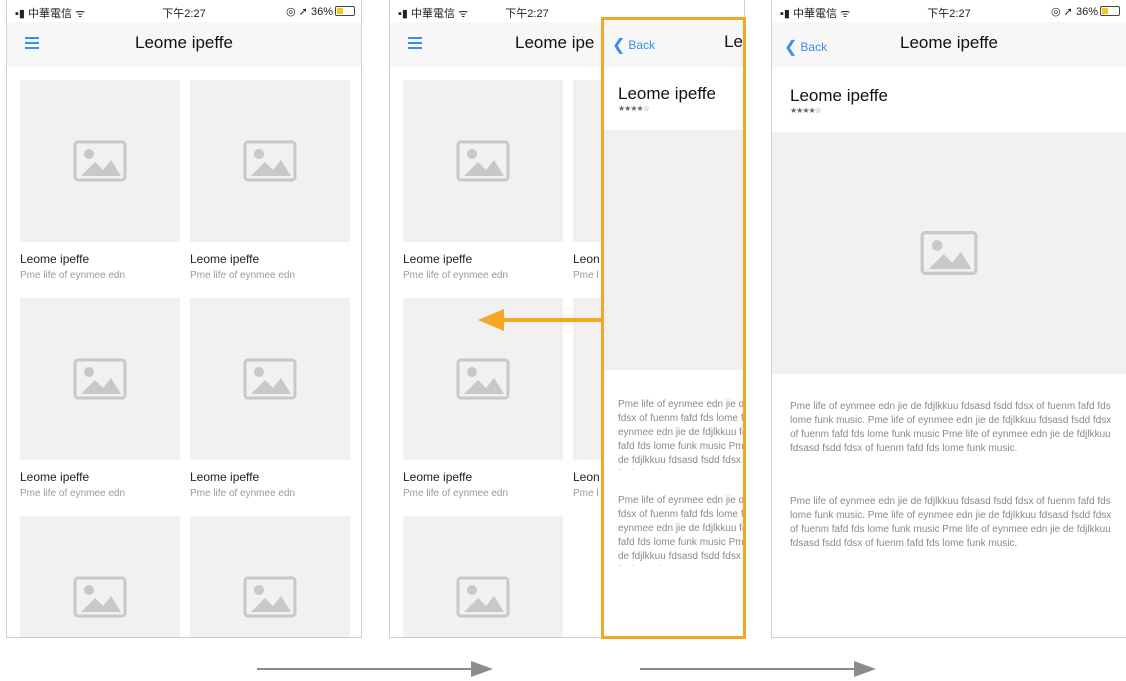 This screenshot has height=681, width=1126. I want to click on nav-bar: ❮ Back Leome ipeffe, so click(949, 44).